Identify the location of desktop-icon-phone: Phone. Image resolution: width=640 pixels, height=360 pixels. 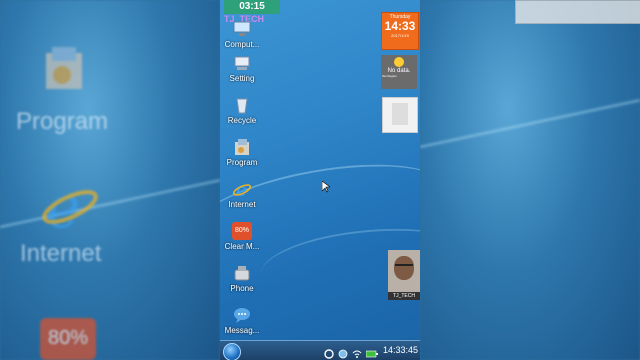
(242, 278).